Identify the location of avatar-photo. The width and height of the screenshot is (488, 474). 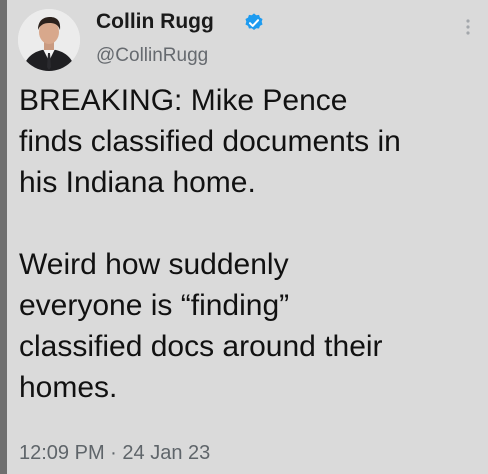
(49, 40).